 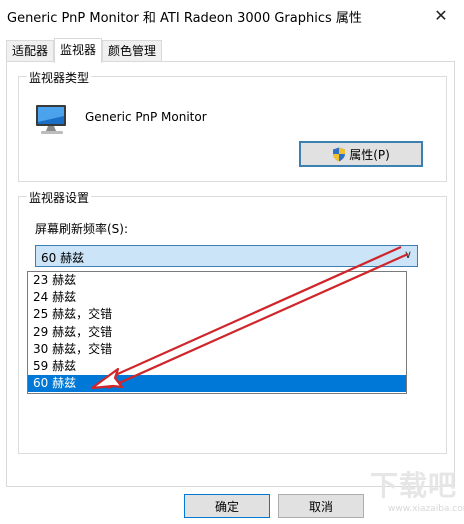 I want to click on refresh-rate-select: 60 赫兹 ∨, so click(x=226, y=256).